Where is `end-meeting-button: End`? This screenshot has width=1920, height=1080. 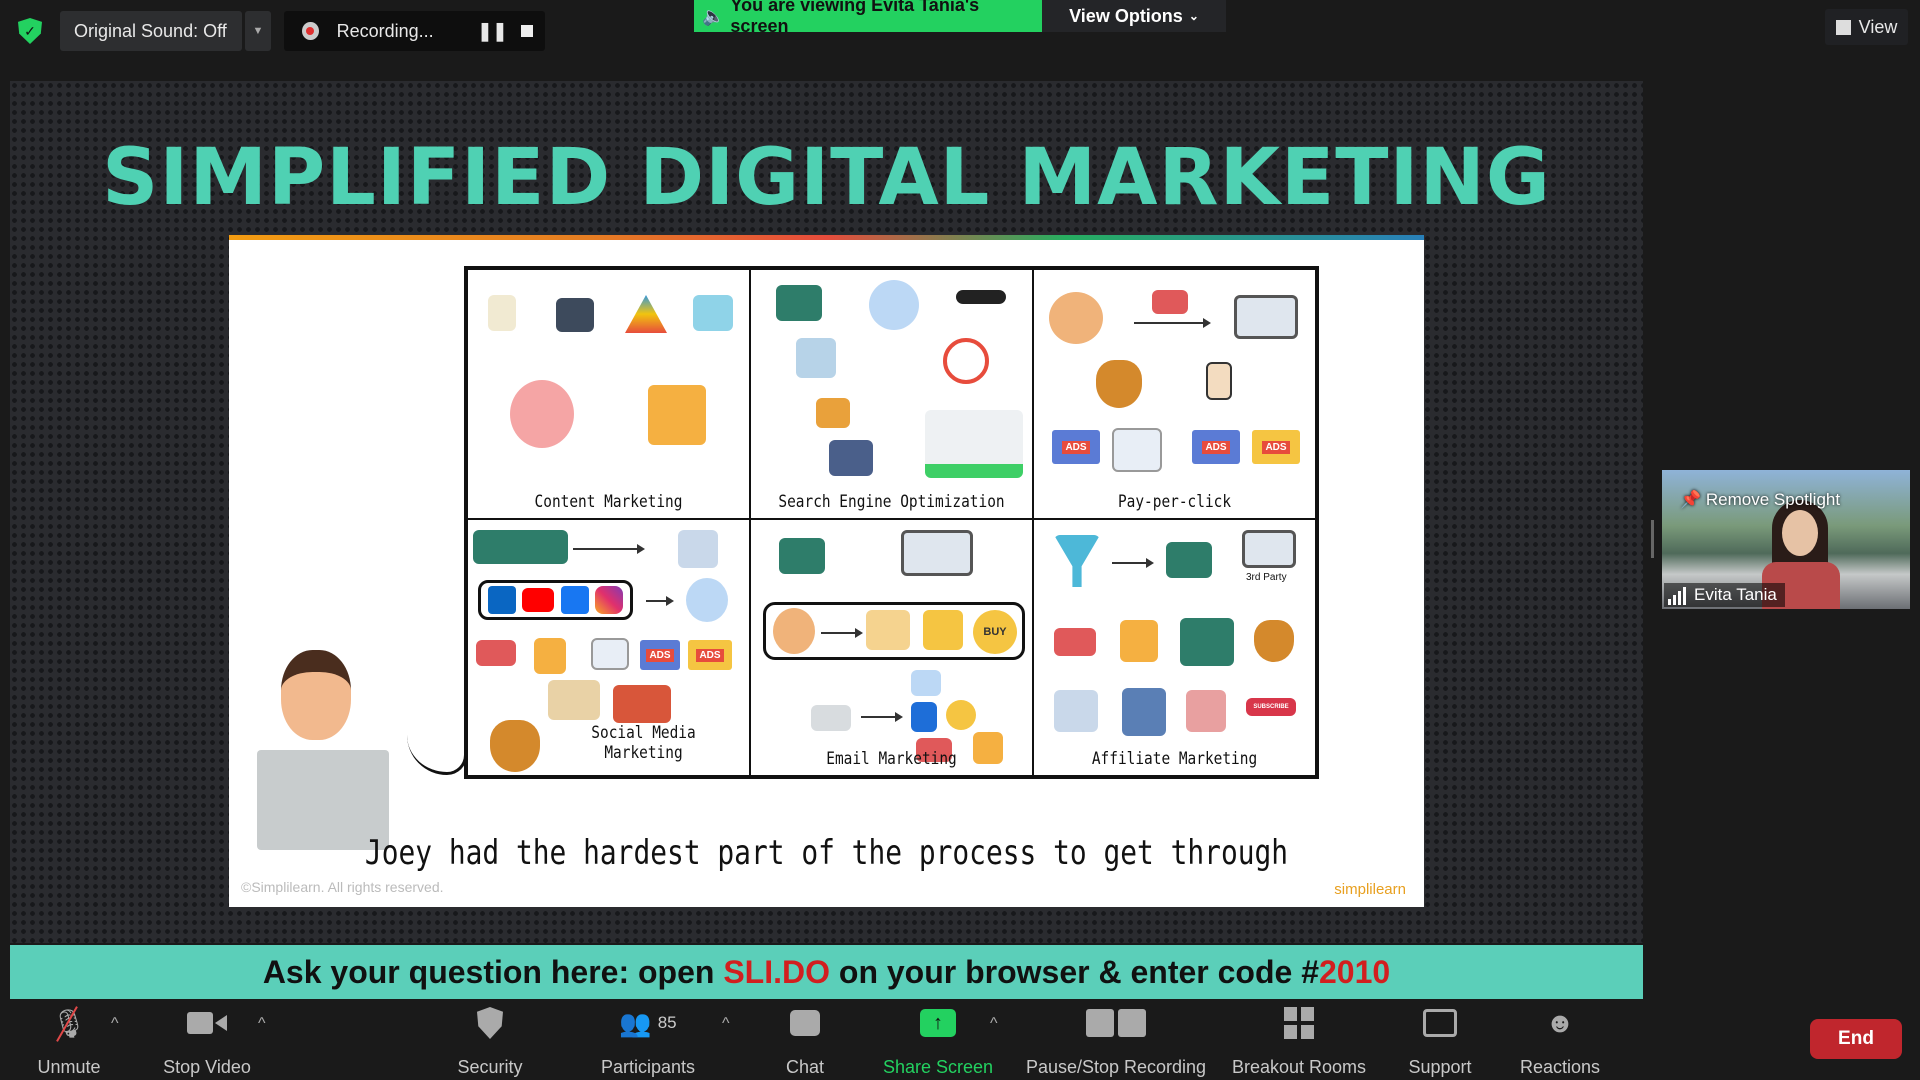 end-meeting-button: End is located at coordinates (1856, 1039).